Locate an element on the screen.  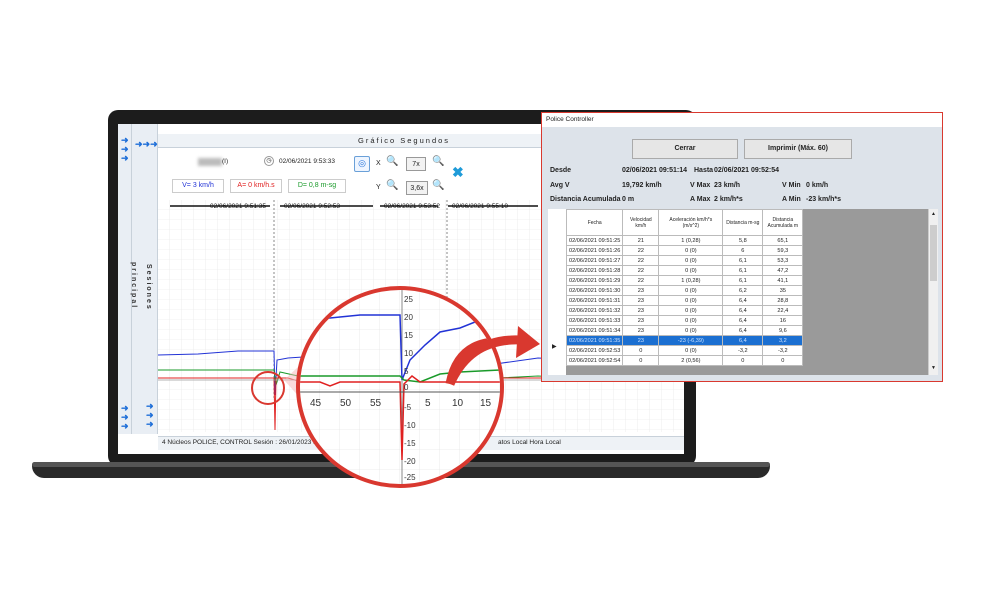
mag-y-tick: -20 is located at coordinates (410, 461).